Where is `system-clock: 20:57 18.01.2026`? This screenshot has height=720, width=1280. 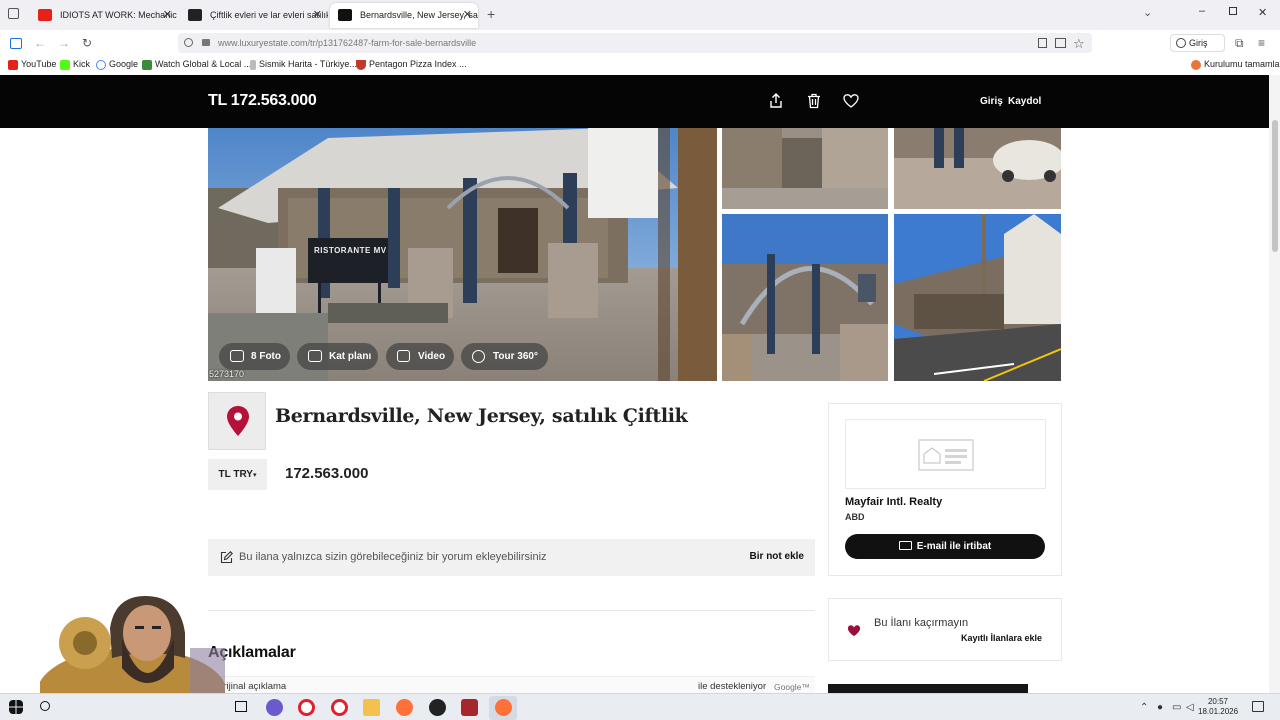 system-clock: 20:57 18.01.2026 is located at coordinates (1218, 707).